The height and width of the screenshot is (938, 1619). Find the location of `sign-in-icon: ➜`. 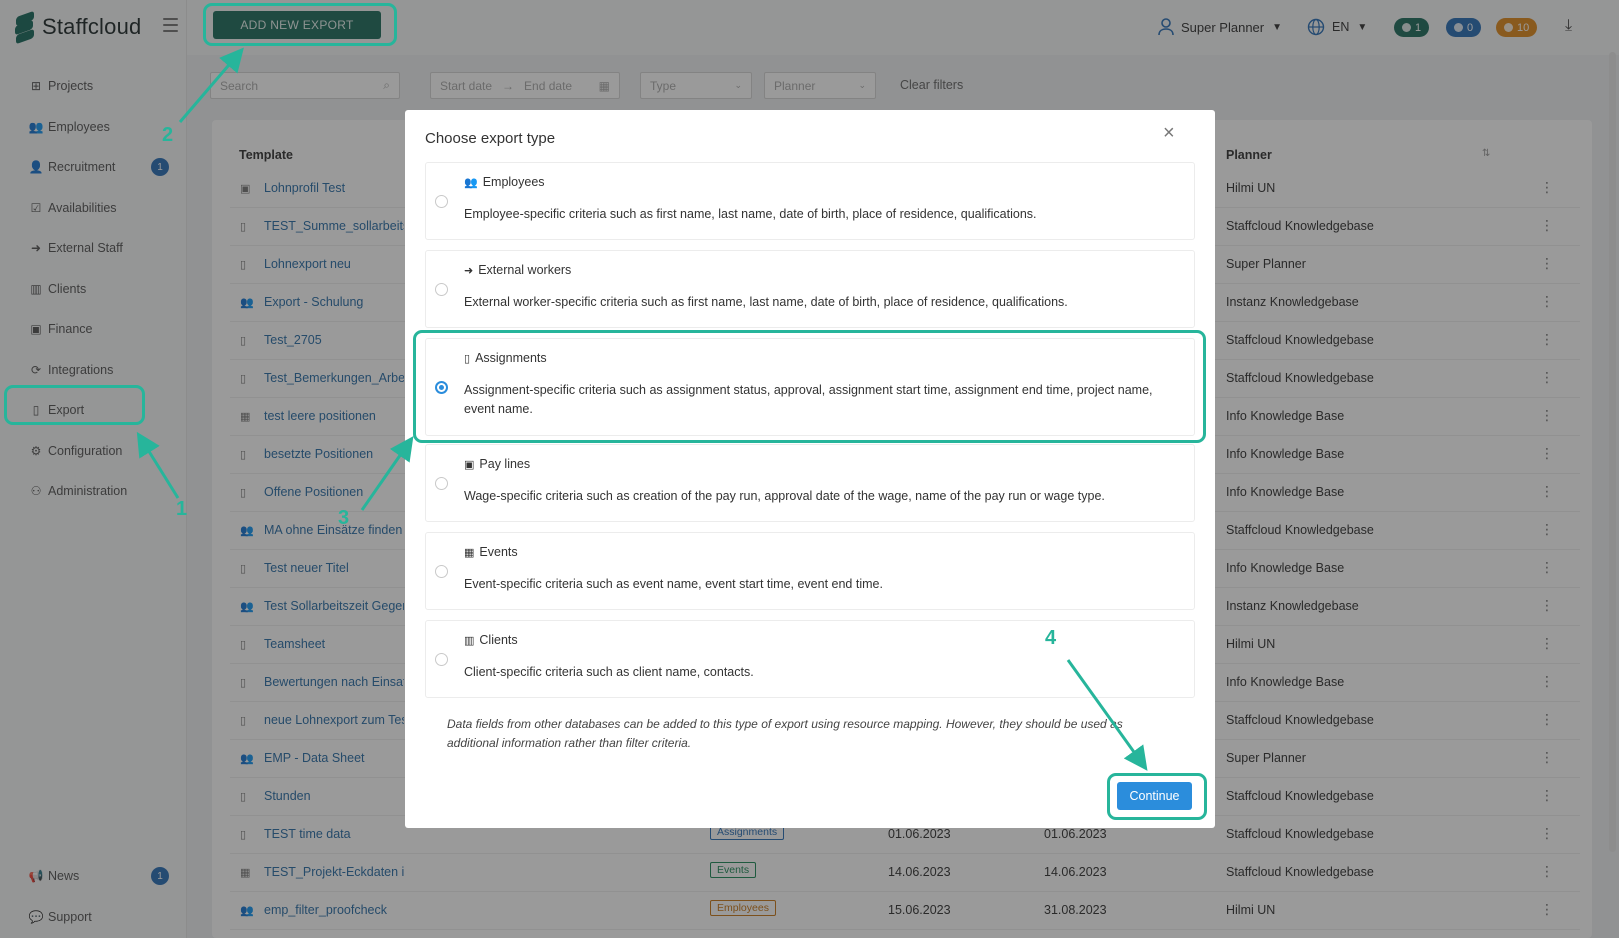

sign-in-icon: ➜ is located at coordinates (469, 270).